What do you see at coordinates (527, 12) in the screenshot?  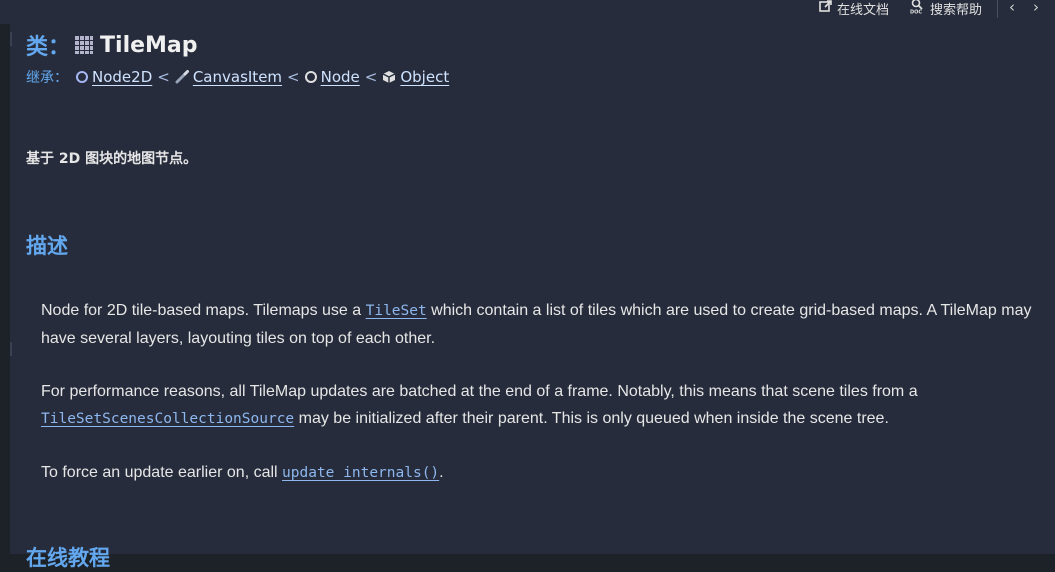 I see `top-toolbar: 在线文档 DOC 搜索帮助 ‹ ›` at bounding box center [527, 12].